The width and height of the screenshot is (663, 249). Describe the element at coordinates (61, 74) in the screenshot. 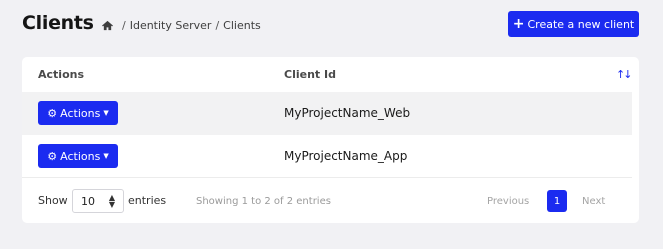

I see `column-header-actions: Actions` at that location.